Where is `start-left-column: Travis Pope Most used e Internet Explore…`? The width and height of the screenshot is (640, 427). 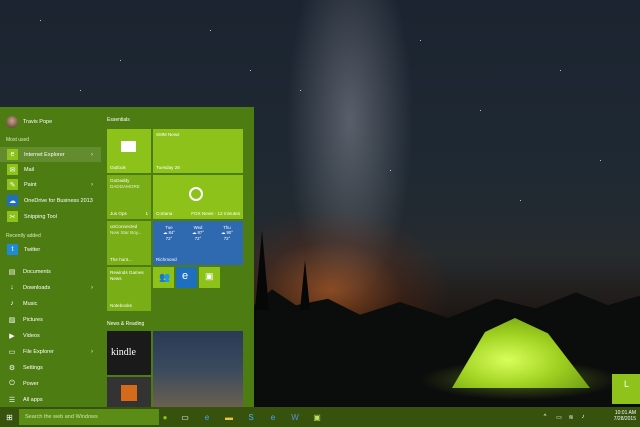
start-left-column: Travis Pope Most used e Internet Explore… is located at coordinates (50, 257).